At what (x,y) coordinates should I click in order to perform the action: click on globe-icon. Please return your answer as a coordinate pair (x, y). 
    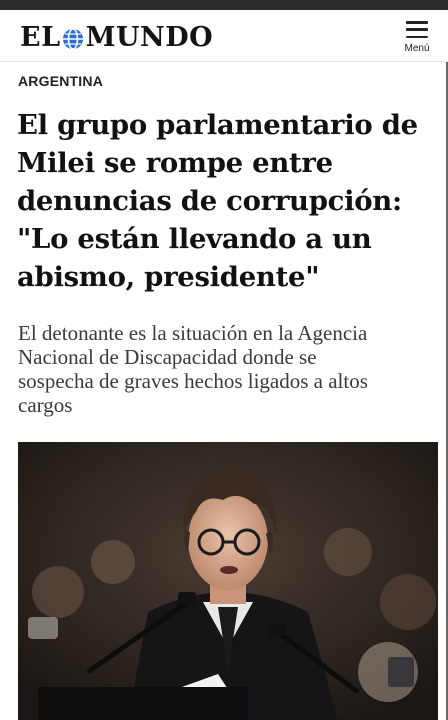
    Looking at the image, I should click on (73, 38).